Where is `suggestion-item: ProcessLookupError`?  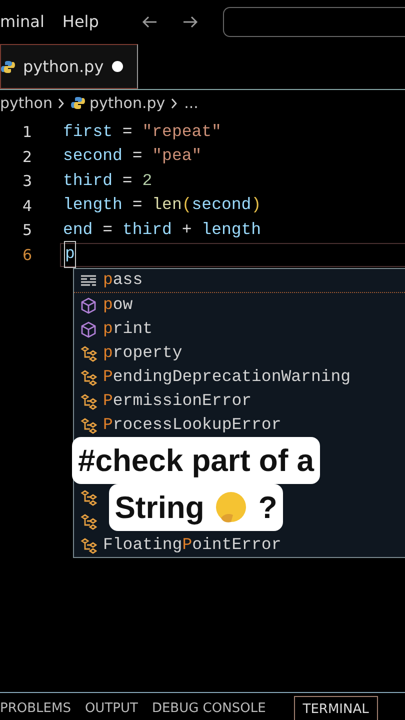 suggestion-item: ProcessLookupError is located at coordinates (239, 425).